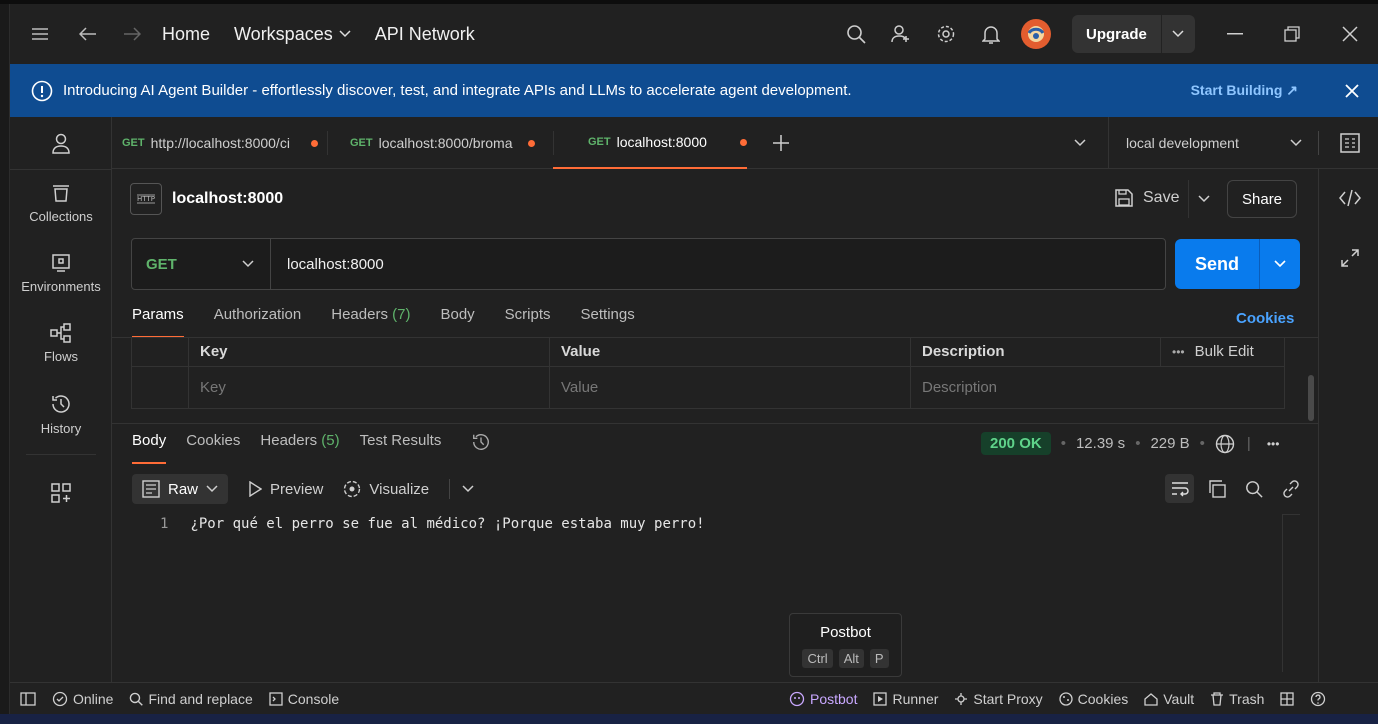  I want to click on link-icon, so click(1290, 488).